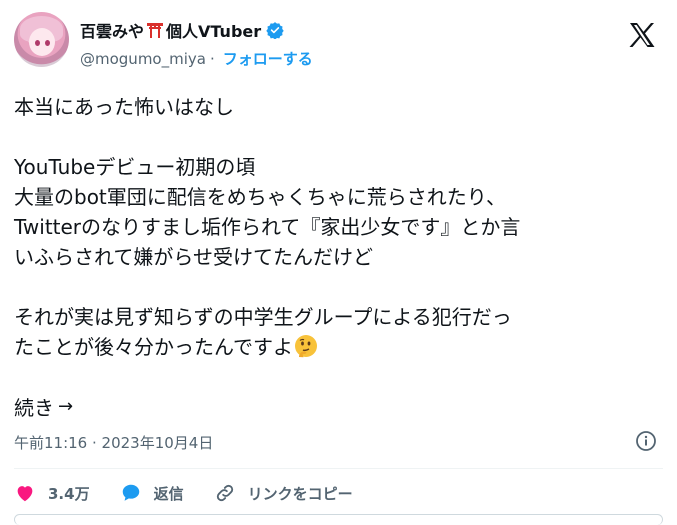 The width and height of the screenshot is (677, 525). Describe the element at coordinates (112, 30) in the screenshot. I see `display-name: 百雲みや` at that location.